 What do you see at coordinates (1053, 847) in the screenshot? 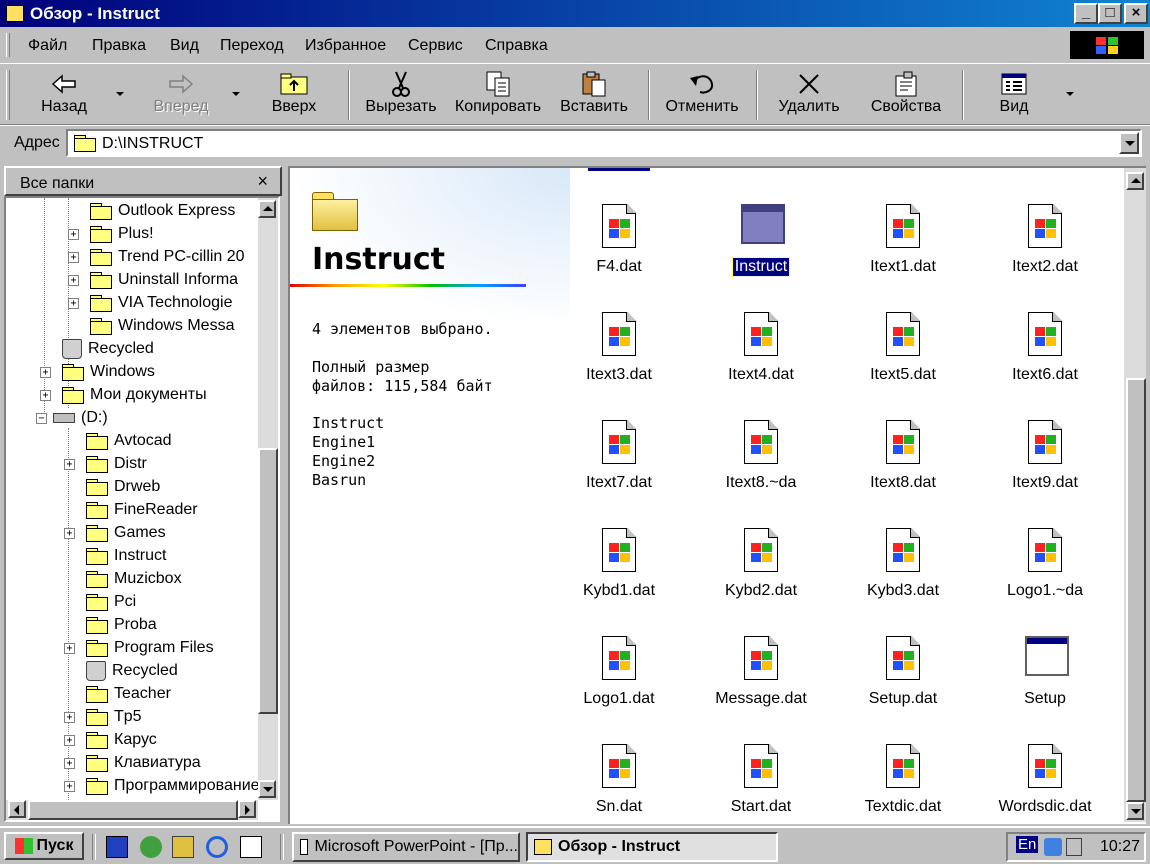
I see `network-icon` at bounding box center [1053, 847].